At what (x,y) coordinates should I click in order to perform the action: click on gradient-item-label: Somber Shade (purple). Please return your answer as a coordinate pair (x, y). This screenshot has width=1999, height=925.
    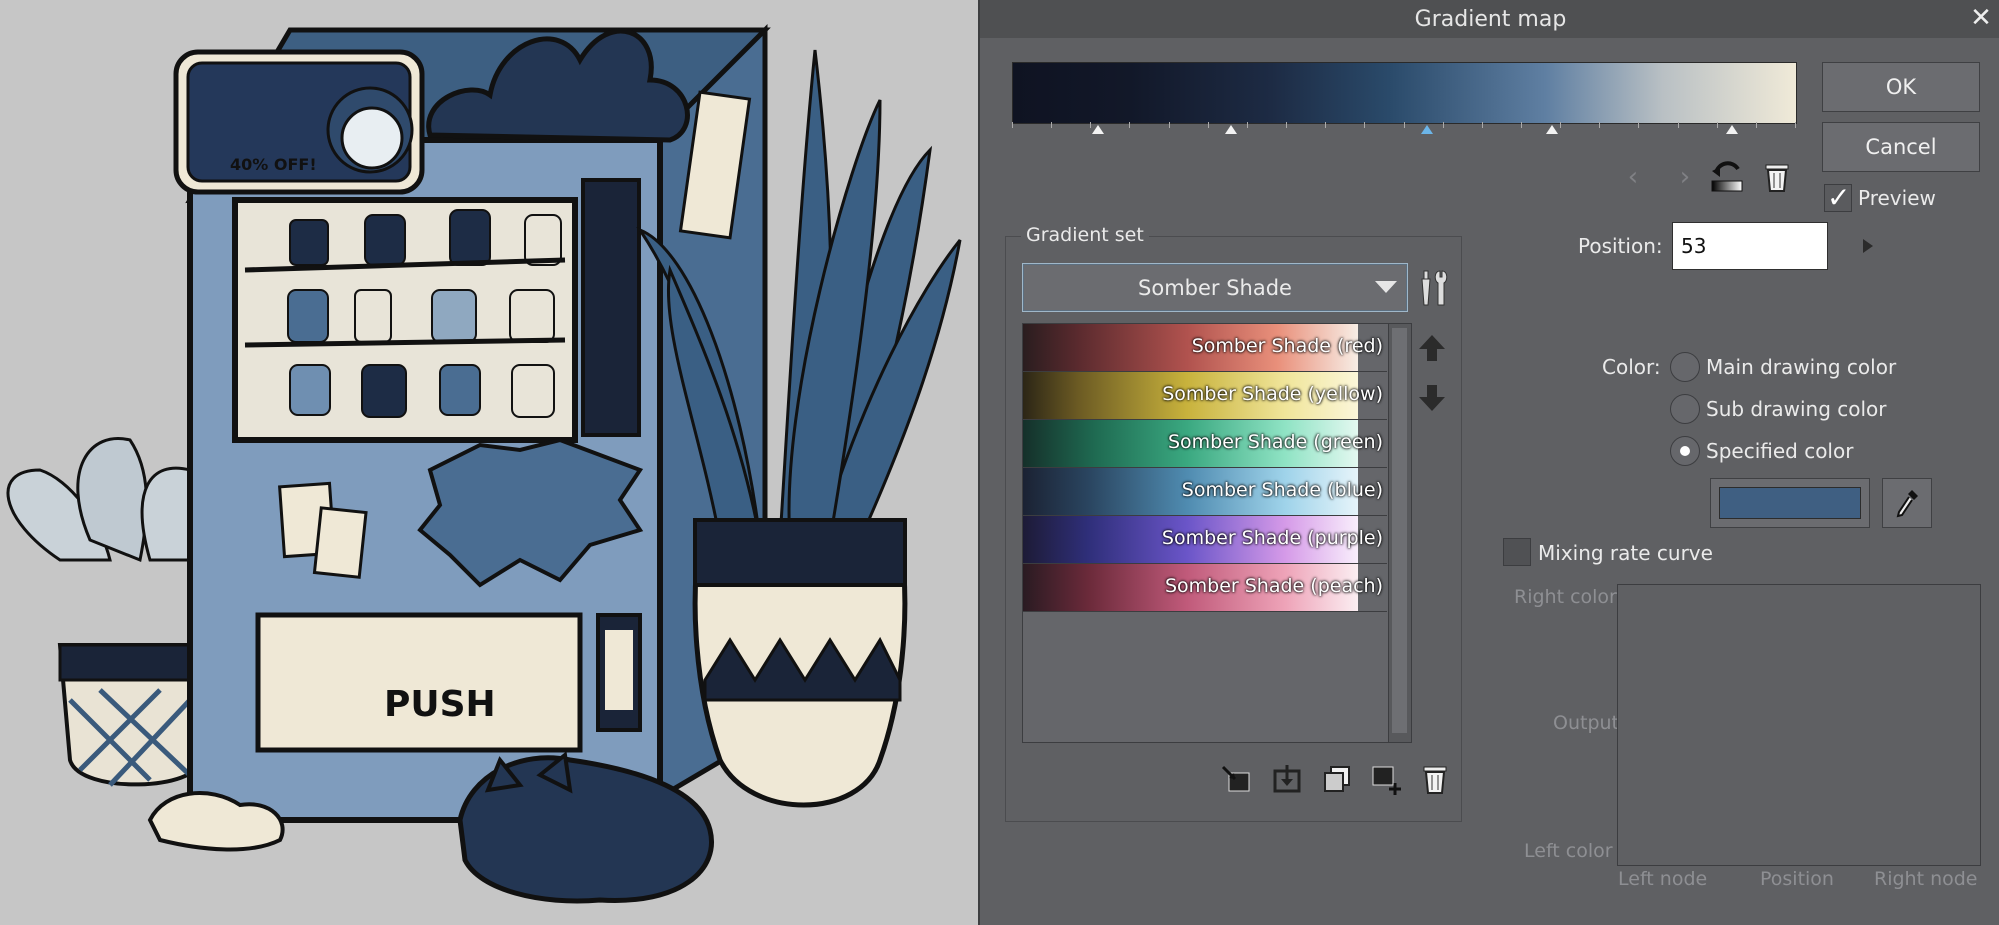
    Looking at the image, I should click on (1272, 538).